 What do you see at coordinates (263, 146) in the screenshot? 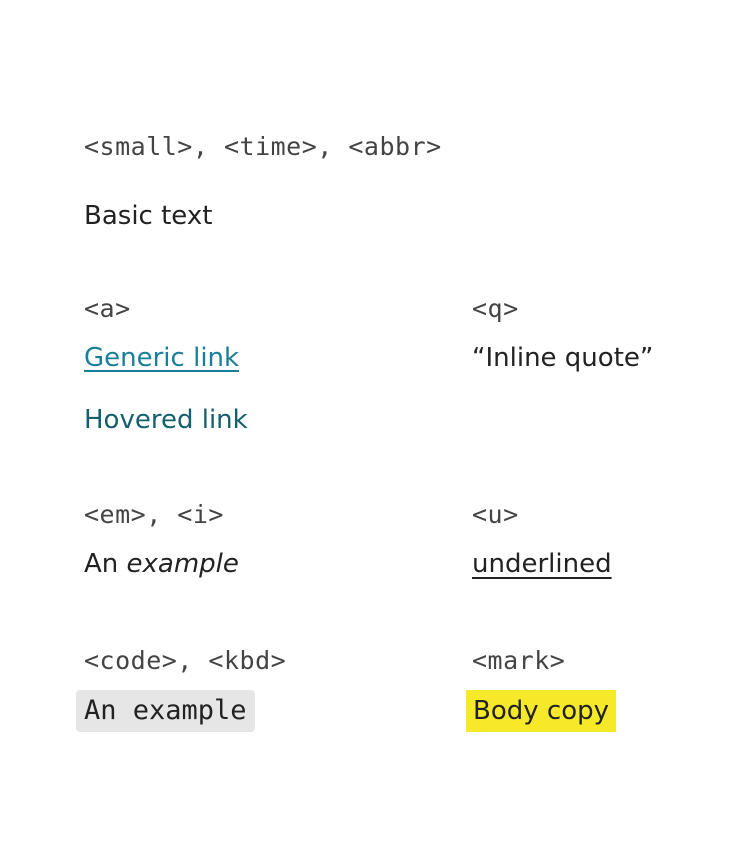
I see `tag-label-small-time-abbr: <small>, <time>, <abbr>` at bounding box center [263, 146].